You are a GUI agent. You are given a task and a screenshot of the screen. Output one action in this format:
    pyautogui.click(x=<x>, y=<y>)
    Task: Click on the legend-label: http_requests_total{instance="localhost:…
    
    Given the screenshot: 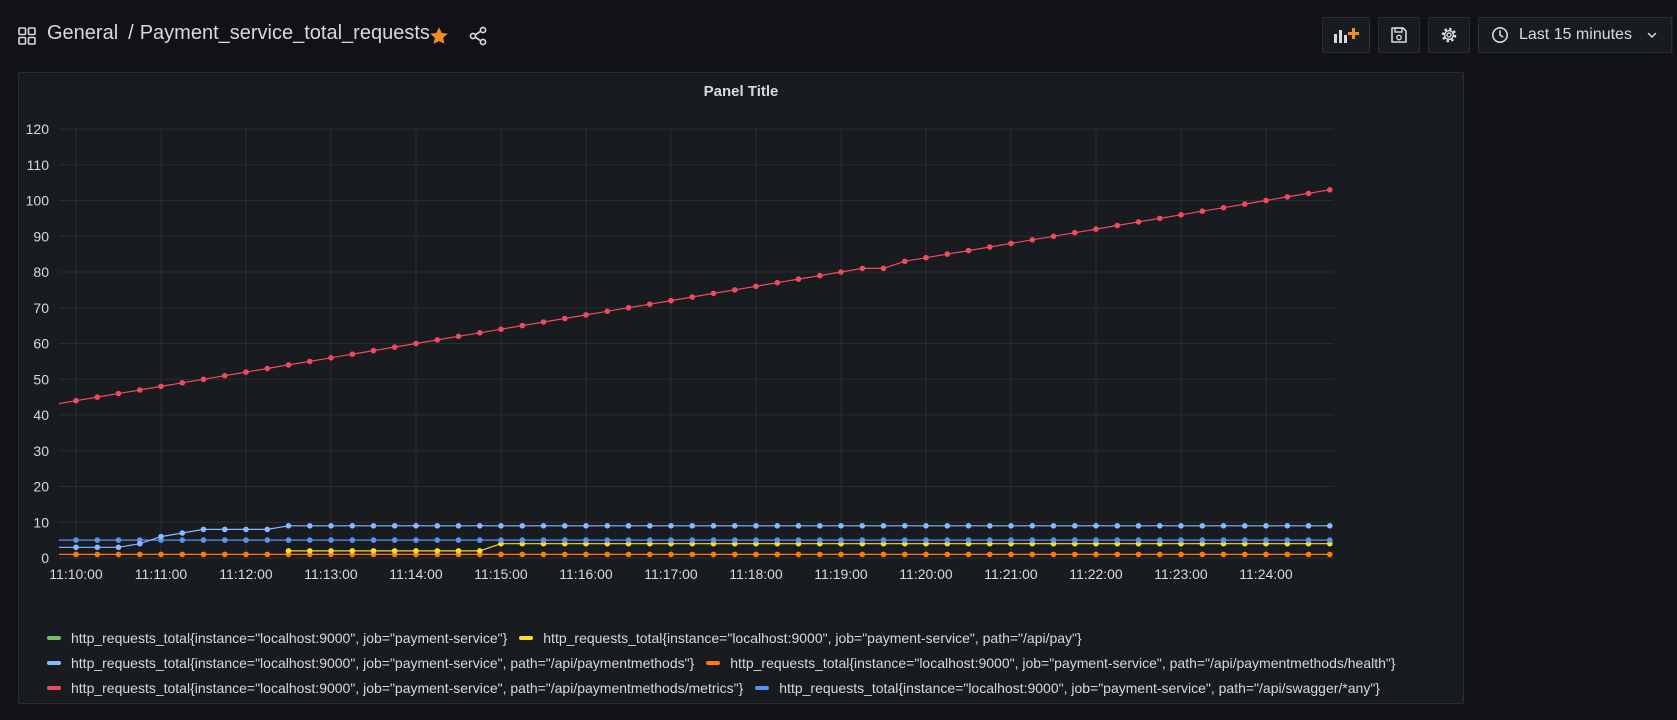 What is the action you would take?
    pyautogui.click(x=1079, y=687)
    